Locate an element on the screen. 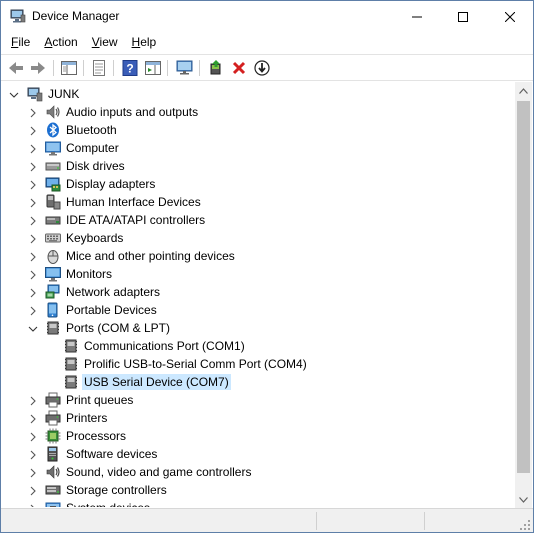 This screenshot has height=533, width=534. bluetooth-icon is located at coordinates (53, 130).